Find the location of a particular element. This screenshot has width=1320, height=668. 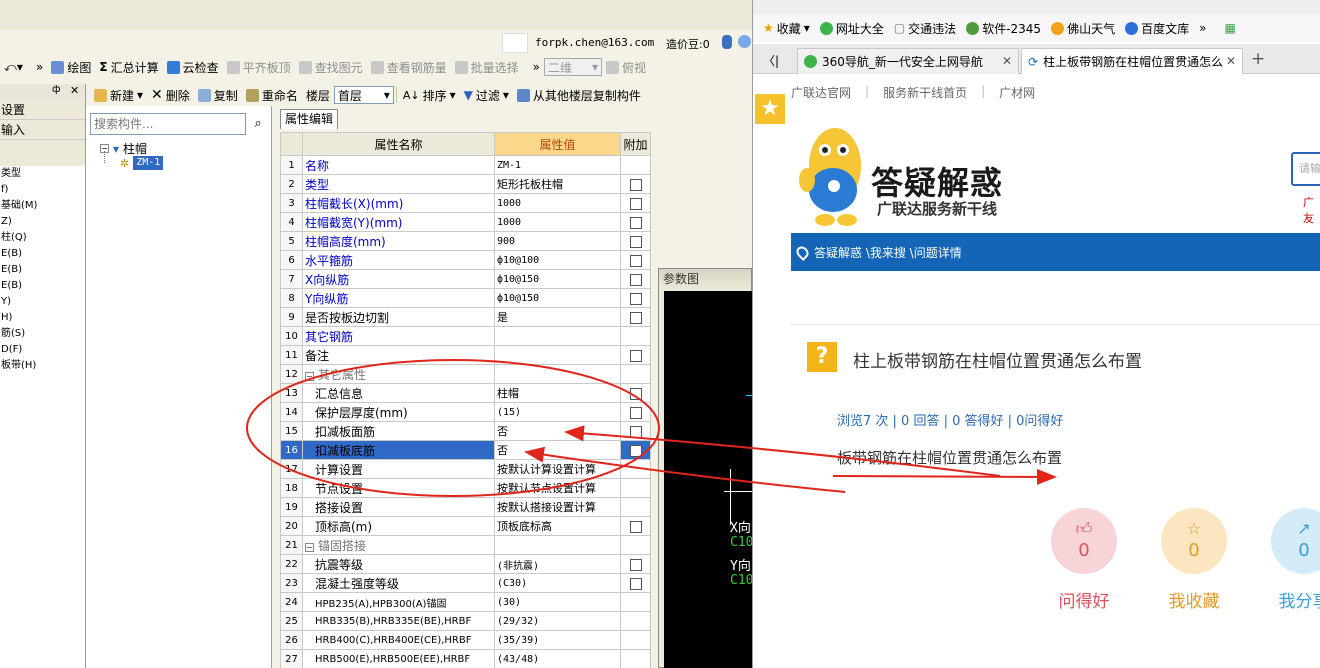

tab-question: ⟳ 柱上板带钢筋在柱帽位置贯通怎么 ✕ is located at coordinates (1132, 61).